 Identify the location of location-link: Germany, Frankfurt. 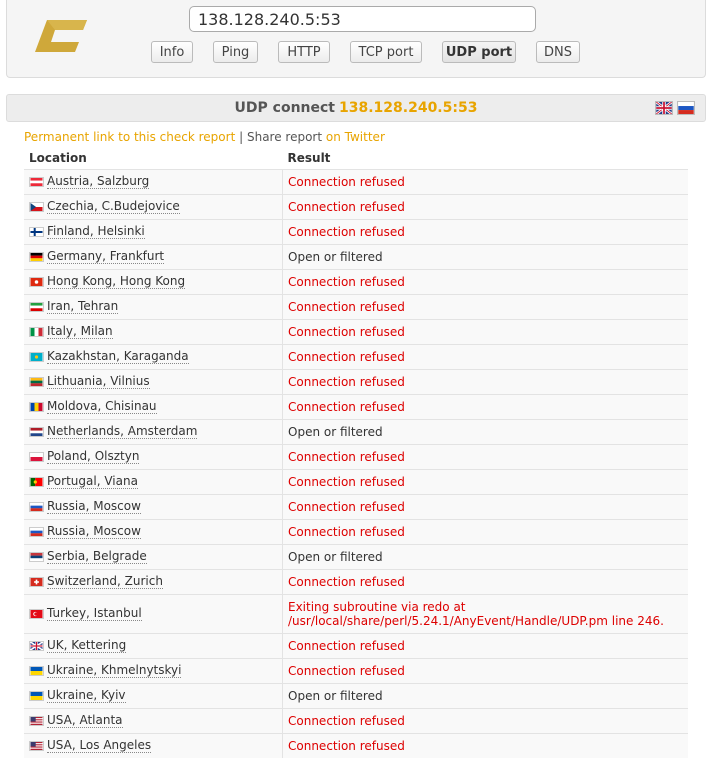
(106, 257).